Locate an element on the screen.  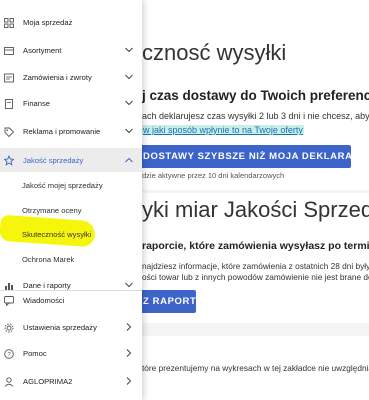
sidebar-item-jakosc-sprzedazy: Jakość sprzedaży is located at coordinates (71, 160).